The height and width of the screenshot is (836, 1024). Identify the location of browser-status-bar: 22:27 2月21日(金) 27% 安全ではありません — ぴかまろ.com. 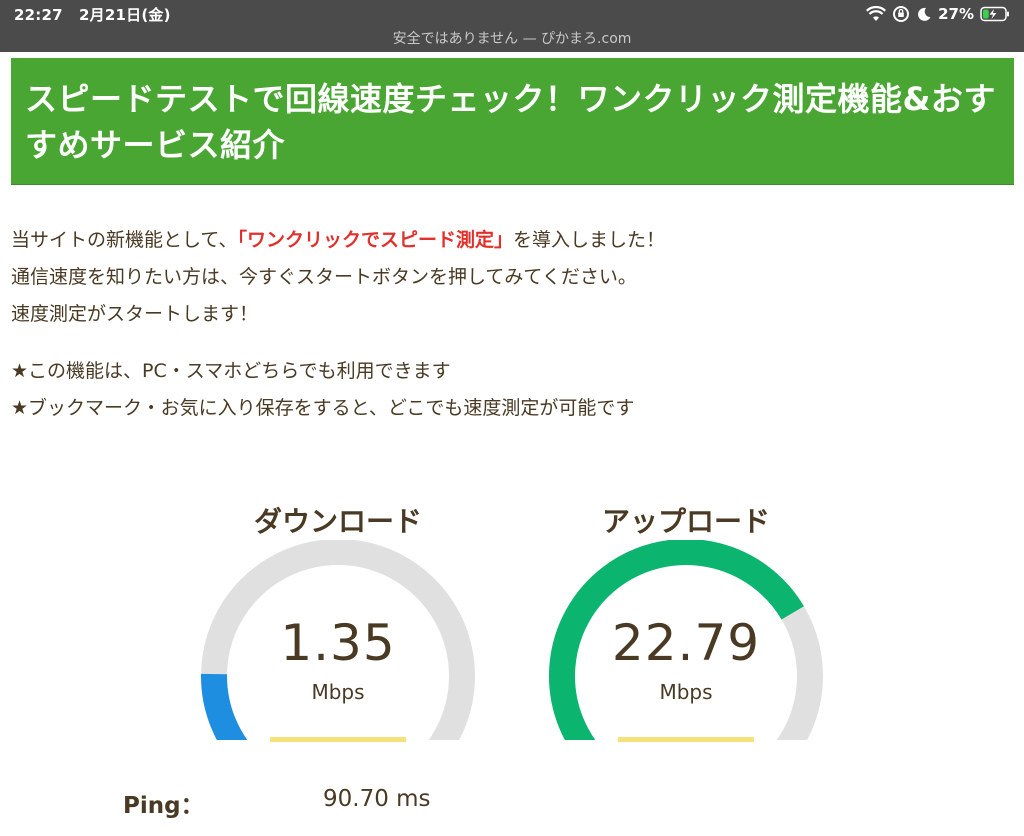
(512, 26).